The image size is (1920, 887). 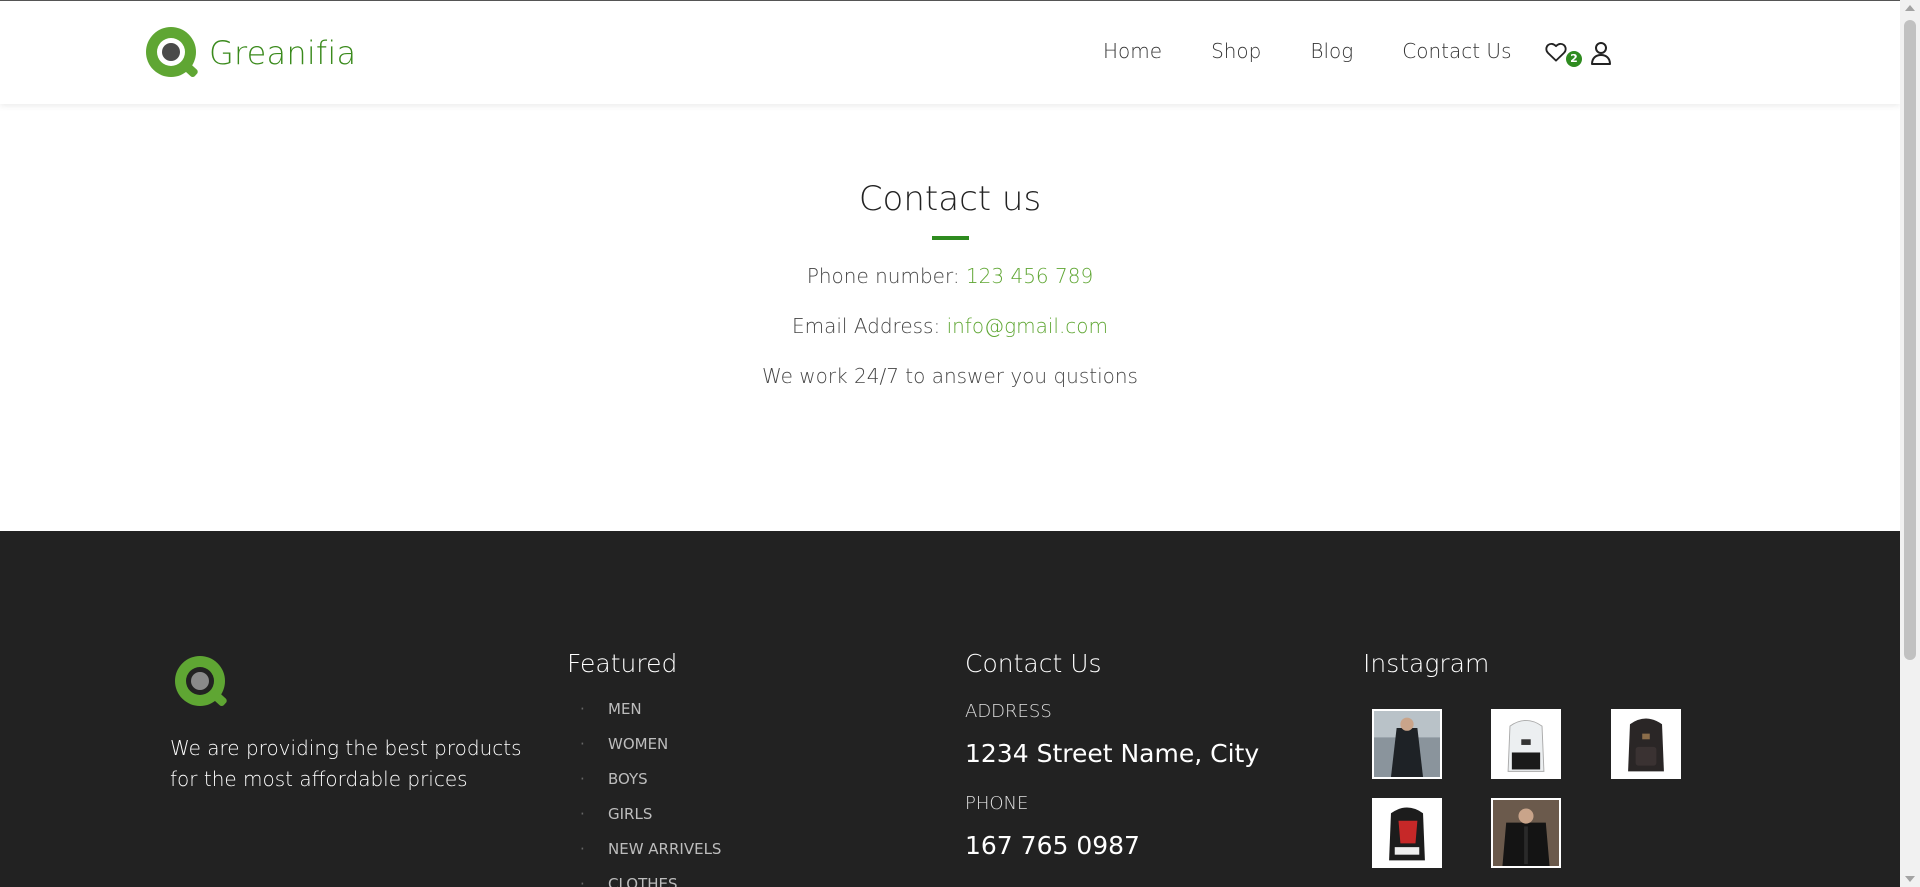 I want to click on black-jacket-photo, so click(x=1526, y=833).